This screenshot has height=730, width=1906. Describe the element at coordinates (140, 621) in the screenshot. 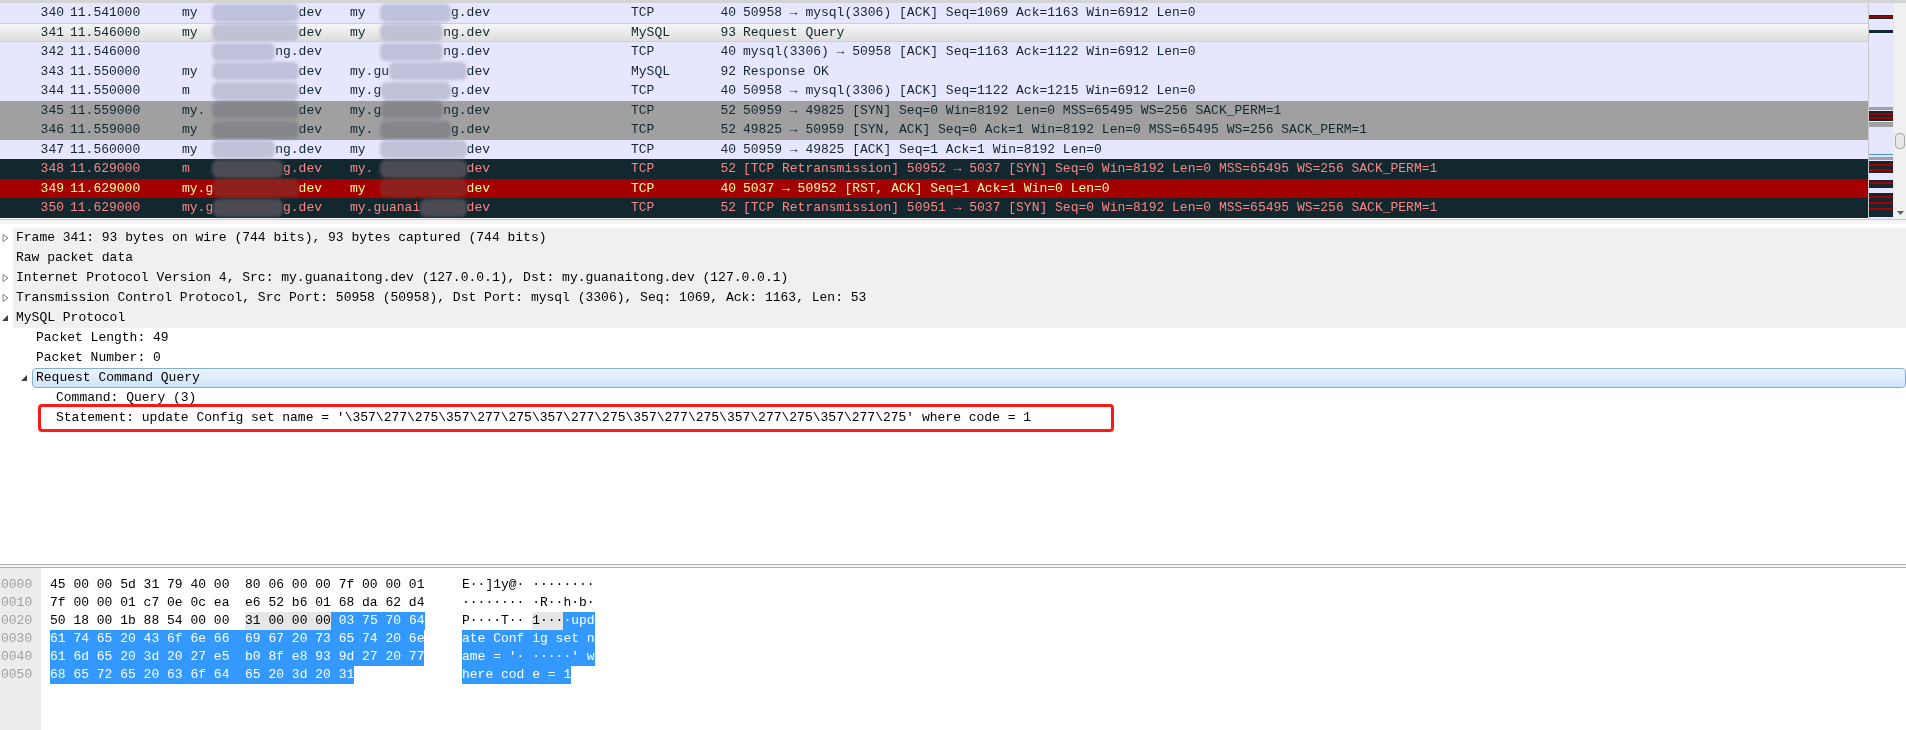

I see `hex-bytes: 50 18 00 1b 88 54 00 00` at that location.